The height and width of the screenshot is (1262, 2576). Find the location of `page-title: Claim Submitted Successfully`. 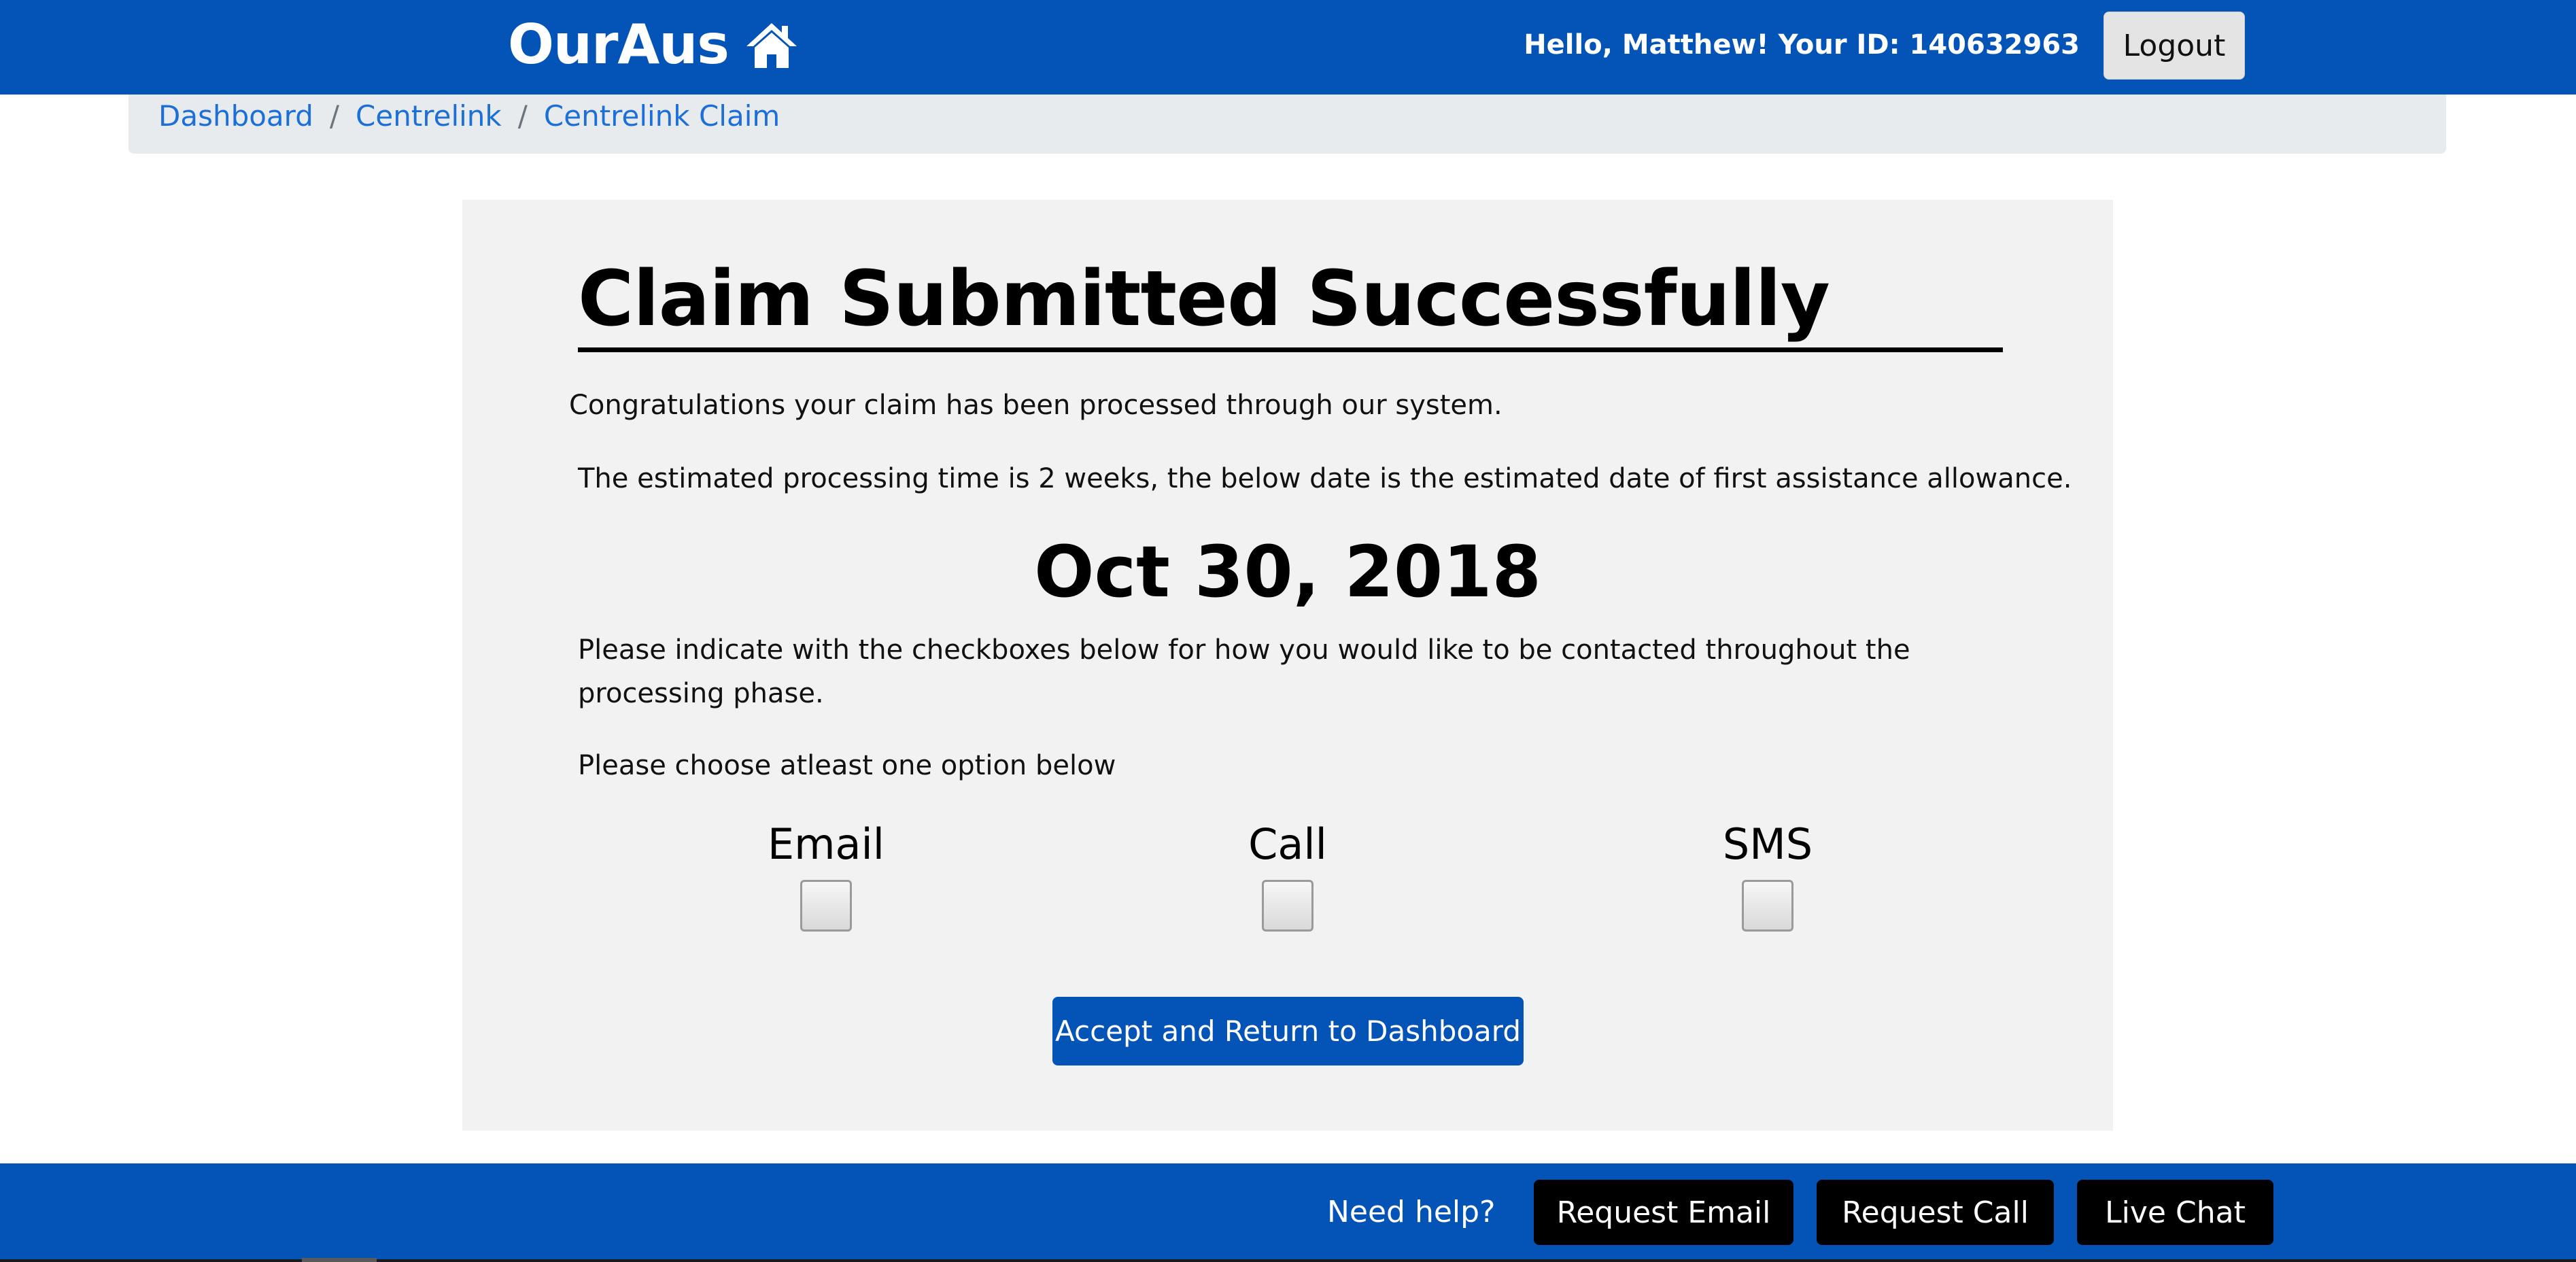

page-title: Claim Submitted Successfully is located at coordinates (1204, 299).